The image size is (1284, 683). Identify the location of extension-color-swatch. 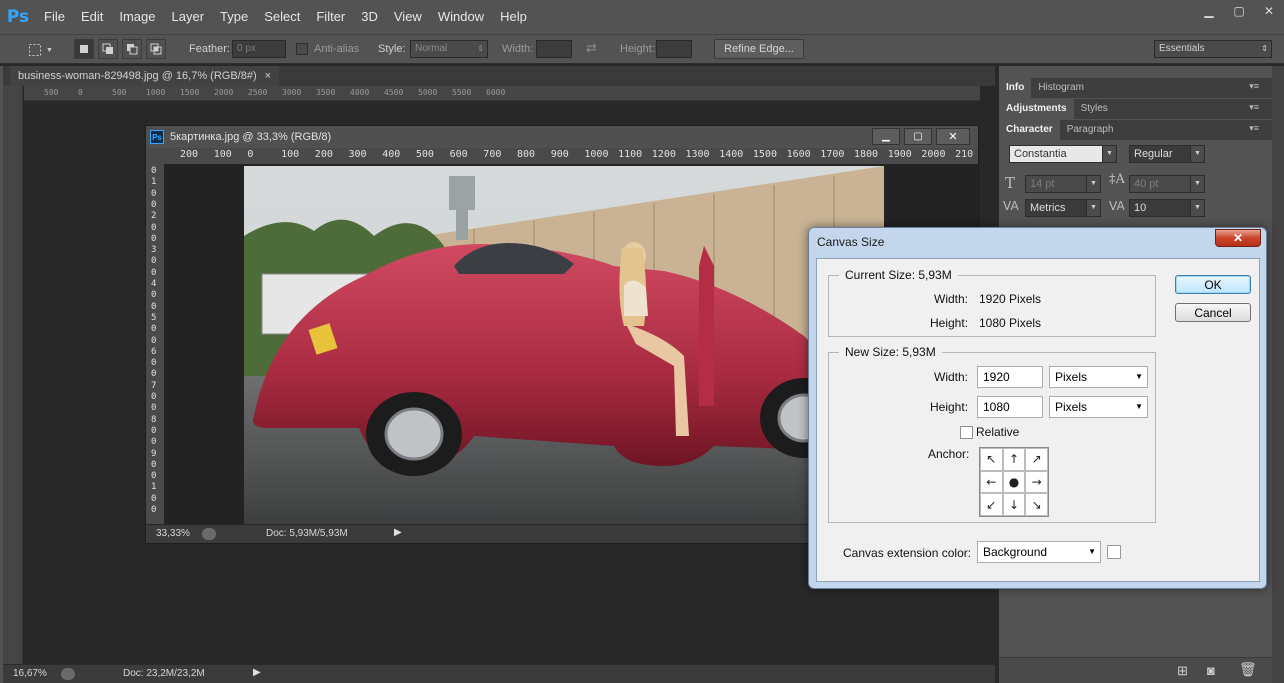
(1114, 552).